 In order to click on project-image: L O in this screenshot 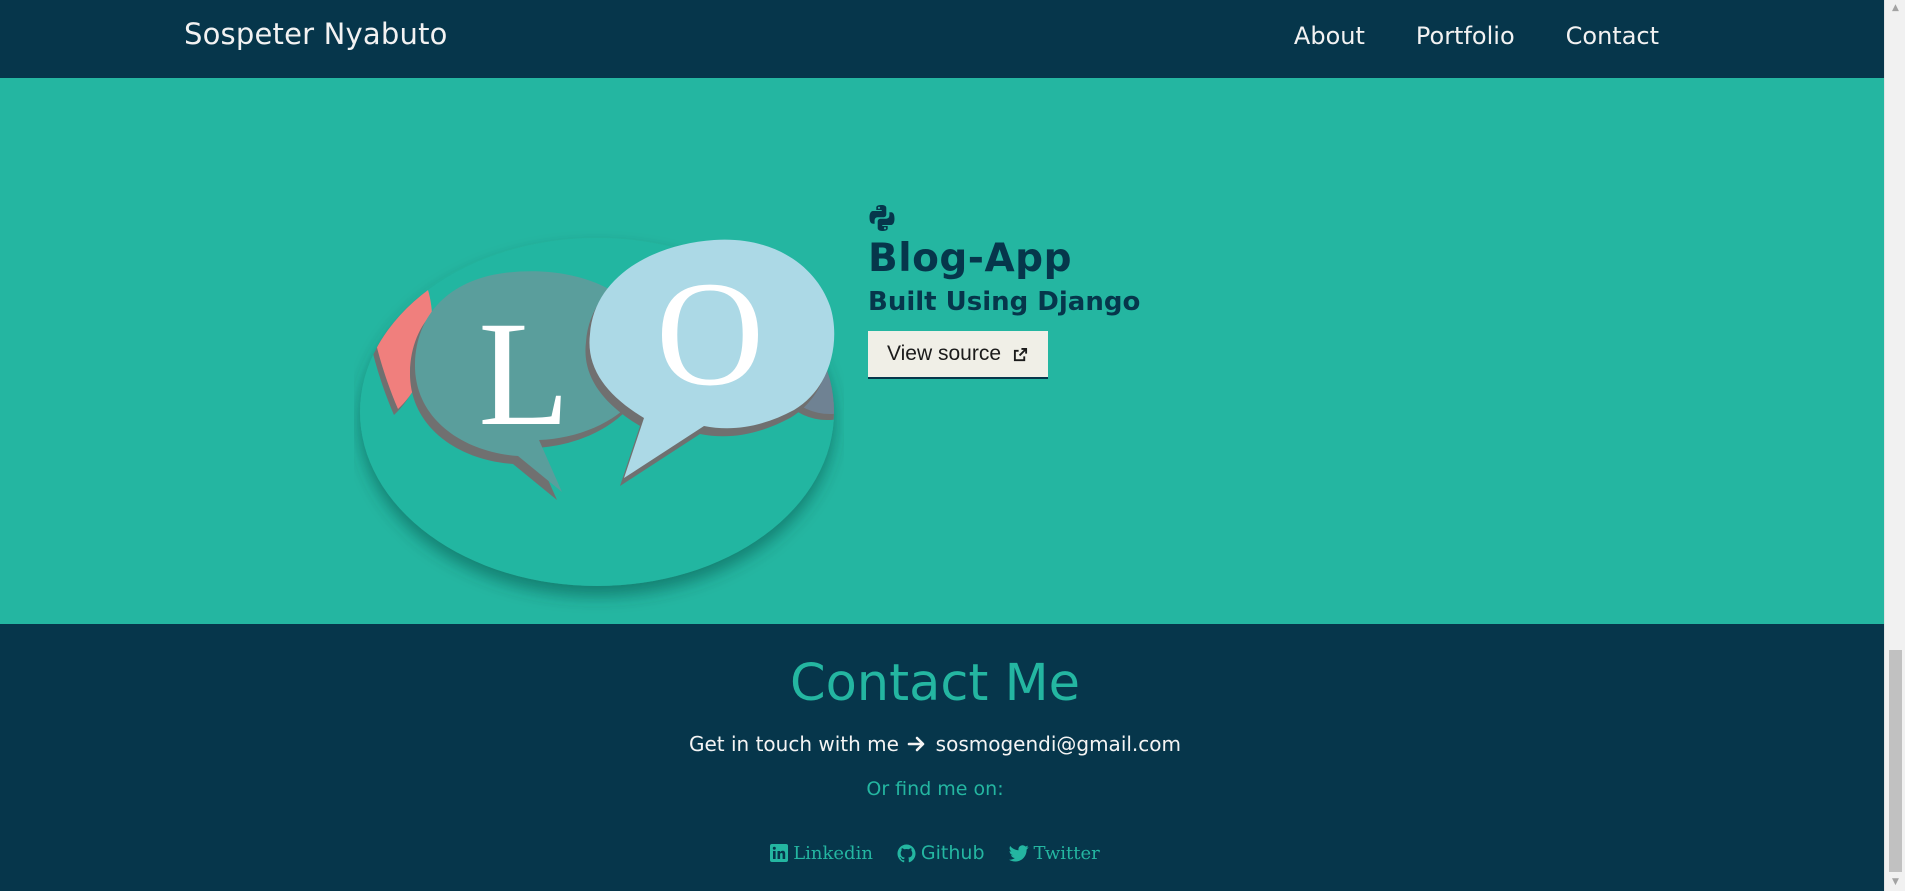, I will do `click(597, 412)`.